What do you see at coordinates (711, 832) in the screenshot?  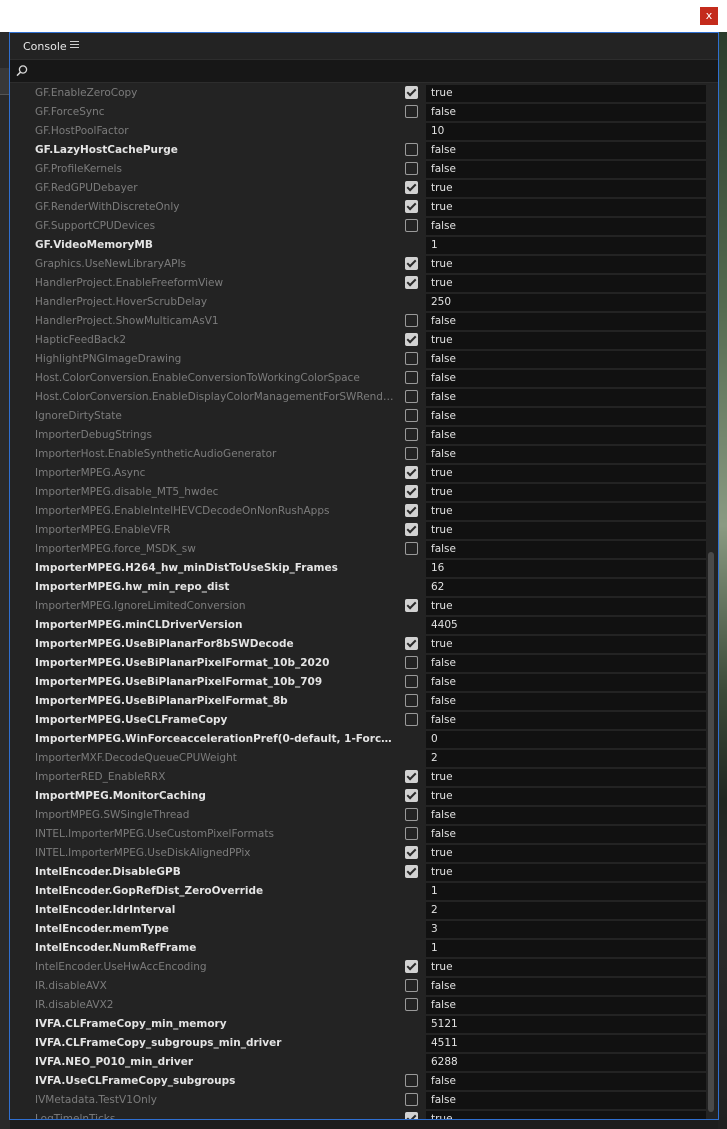 I see `scrollbar-thumb` at bounding box center [711, 832].